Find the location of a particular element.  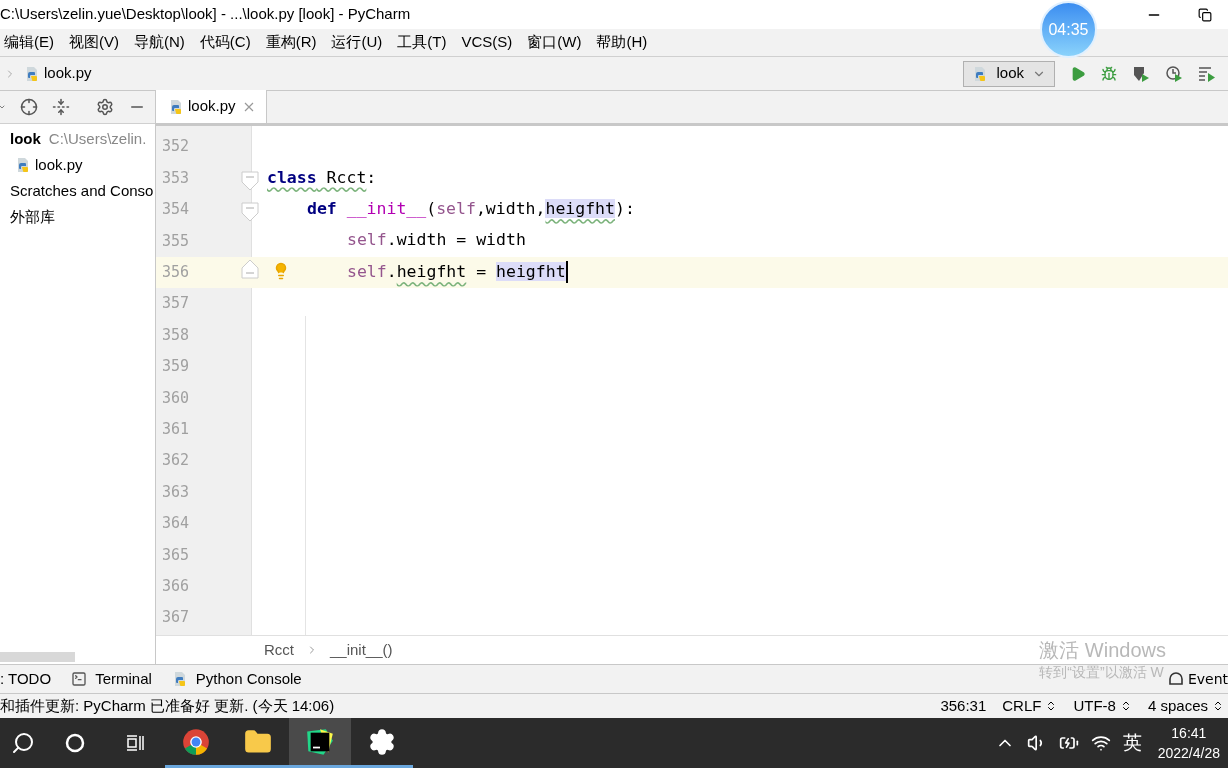

event-log-tab: Event is located at coordinates (1207, 679).